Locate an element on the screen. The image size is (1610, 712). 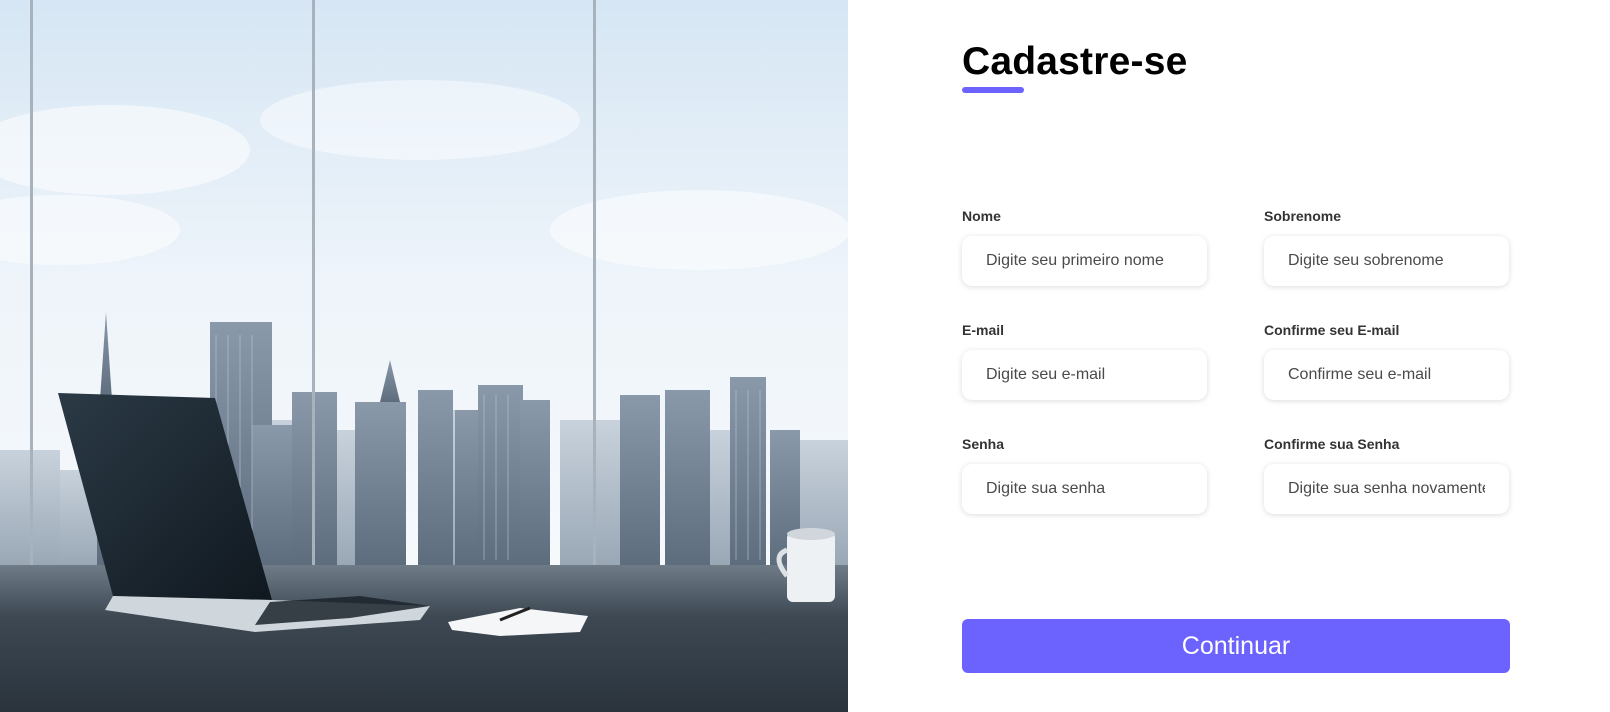
first-name-label: Nome is located at coordinates (981, 216).